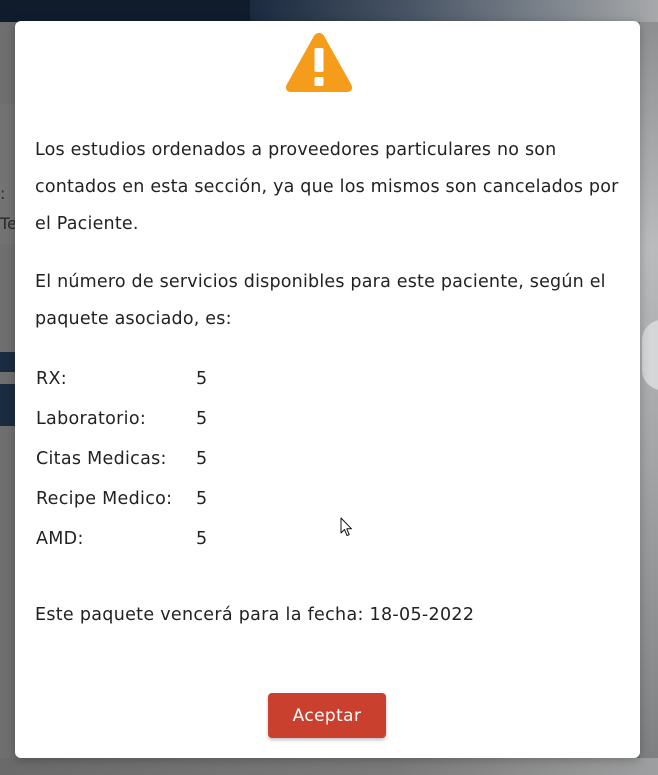 Image resolution: width=658 pixels, height=775 pixels. I want to click on service-row-citas-medicas: Citas Medicas: 5, so click(186, 459).